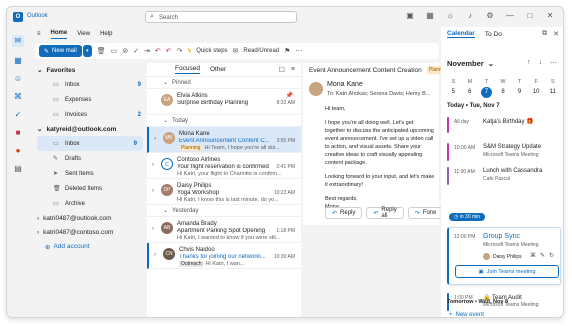 This screenshot has height=326, width=572. I want to click on report-icon: ⊘, so click(125, 51).